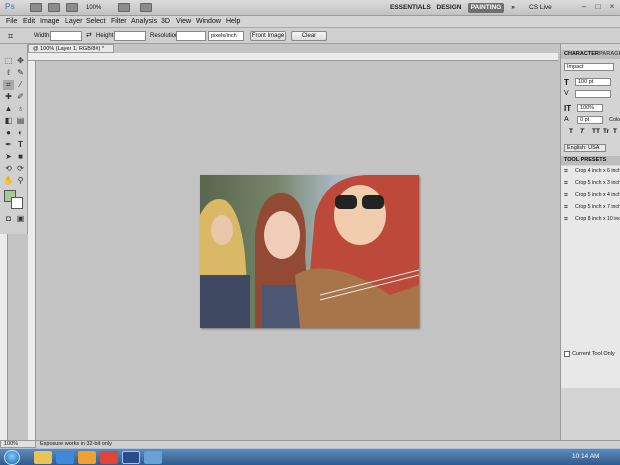  What do you see at coordinates (146, 7) in the screenshot?
I see `screen-mode-icon` at bounding box center [146, 7].